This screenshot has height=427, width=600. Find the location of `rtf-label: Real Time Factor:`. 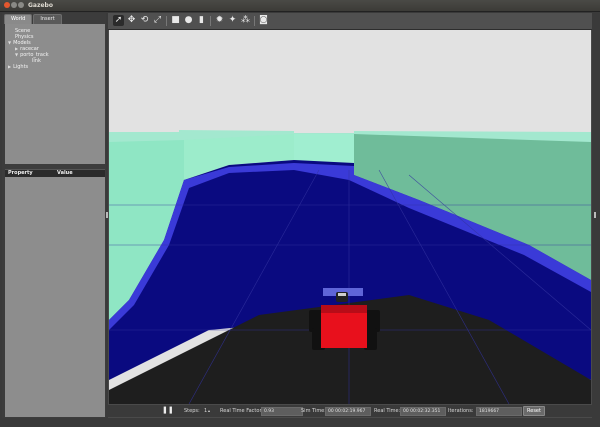

rtf-label: Real Time Factor: is located at coordinates (242, 411).